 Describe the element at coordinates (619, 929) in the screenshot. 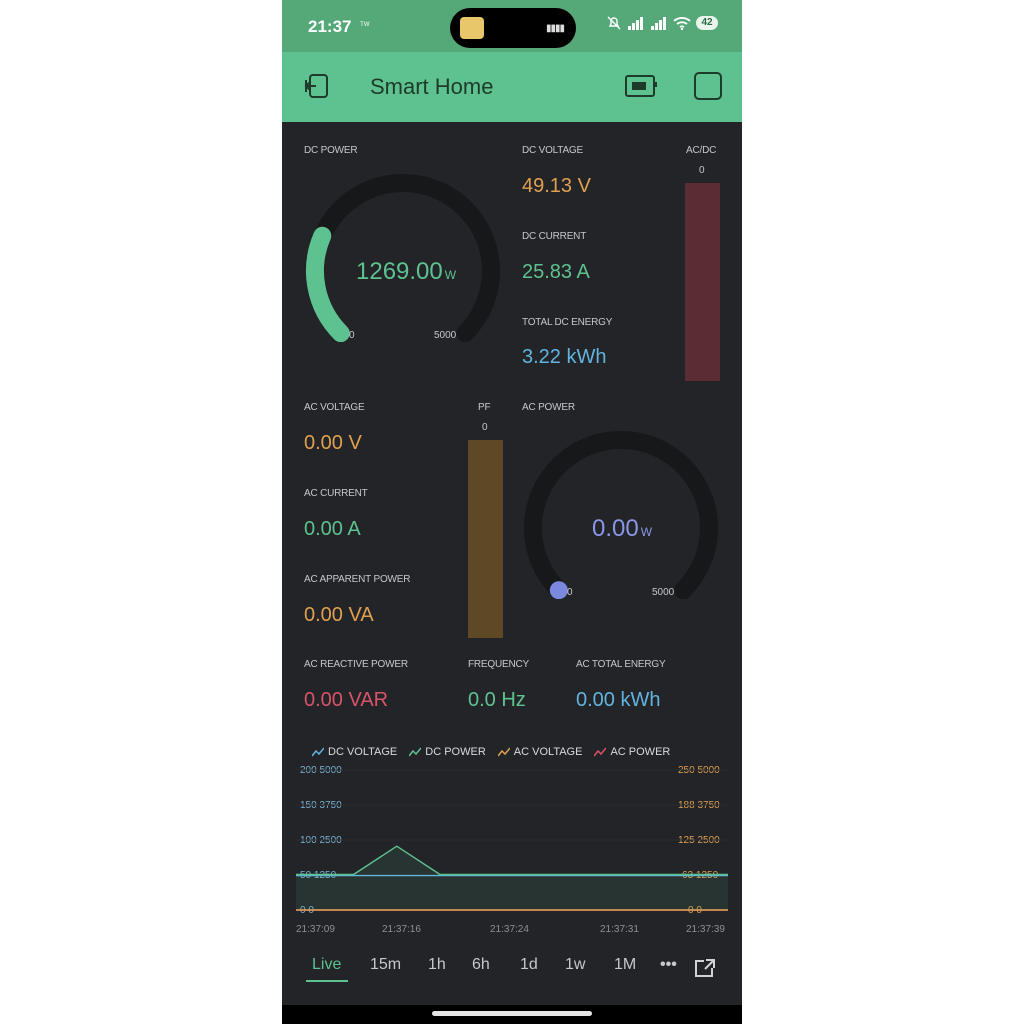

I see `x-tick-3: 21:37:31` at that location.